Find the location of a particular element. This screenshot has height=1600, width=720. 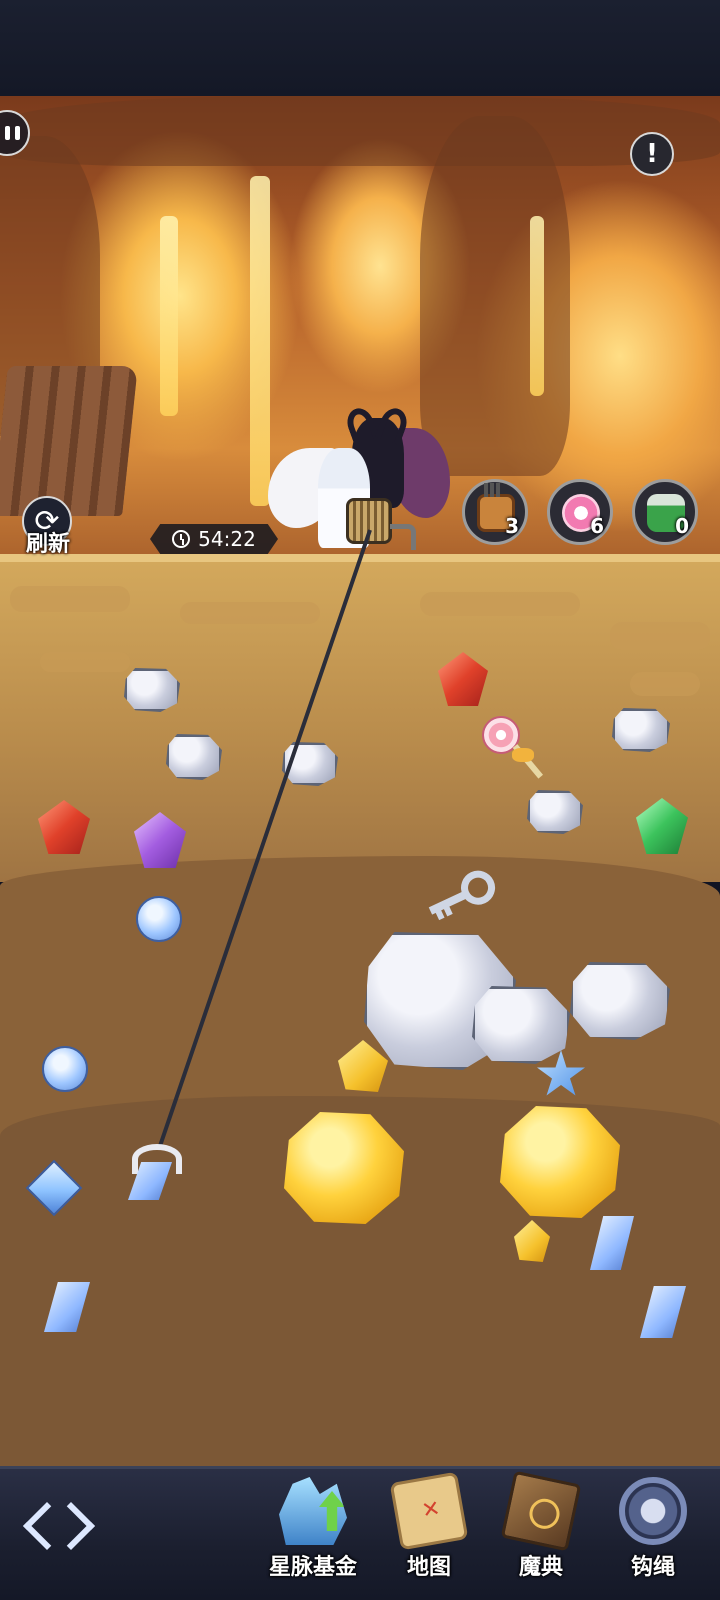

nav-label: 钩绳 is located at coordinates (652, 1567).